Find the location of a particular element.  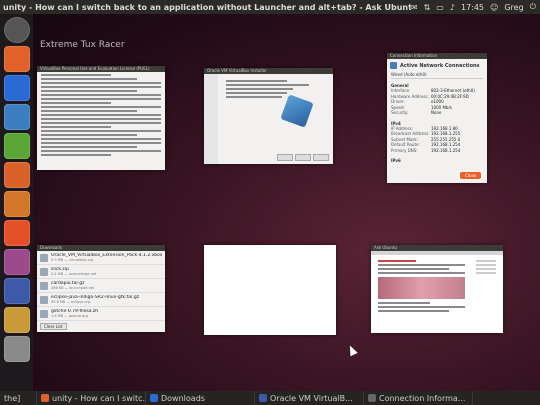

settings-icon is located at coordinates (16, 262).